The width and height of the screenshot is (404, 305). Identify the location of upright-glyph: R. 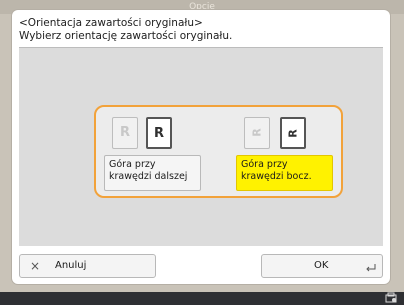
(158, 133).